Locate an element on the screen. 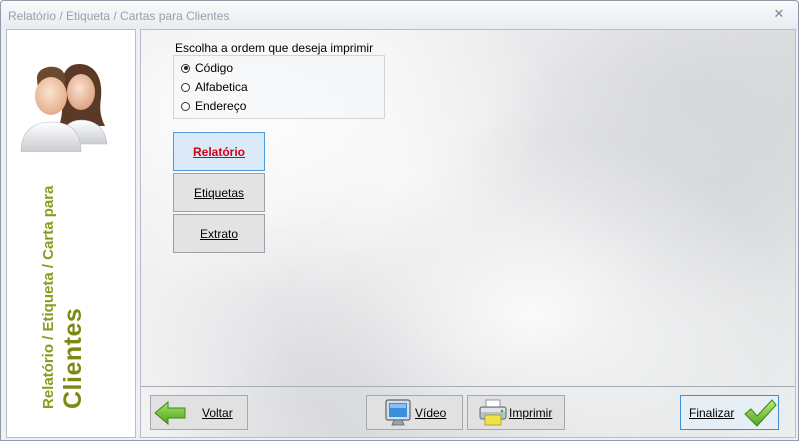 Image resolution: width=799 pixels, height=441 pixels. relatorio-button-label: Relatório is located at coordinates (218, 151).